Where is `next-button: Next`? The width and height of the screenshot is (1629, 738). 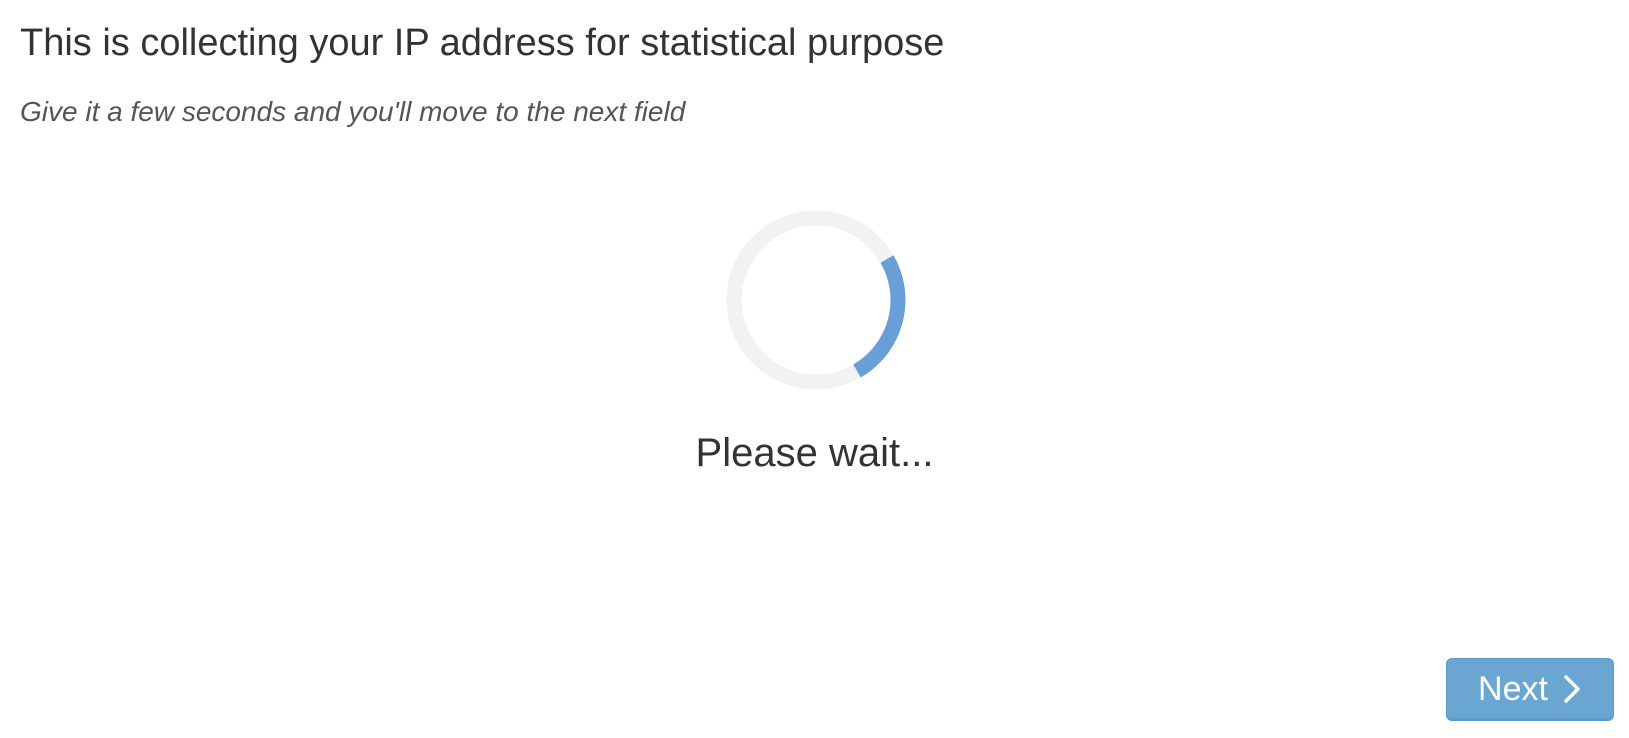 next-button: Next is located at coordinates (1530, 689).